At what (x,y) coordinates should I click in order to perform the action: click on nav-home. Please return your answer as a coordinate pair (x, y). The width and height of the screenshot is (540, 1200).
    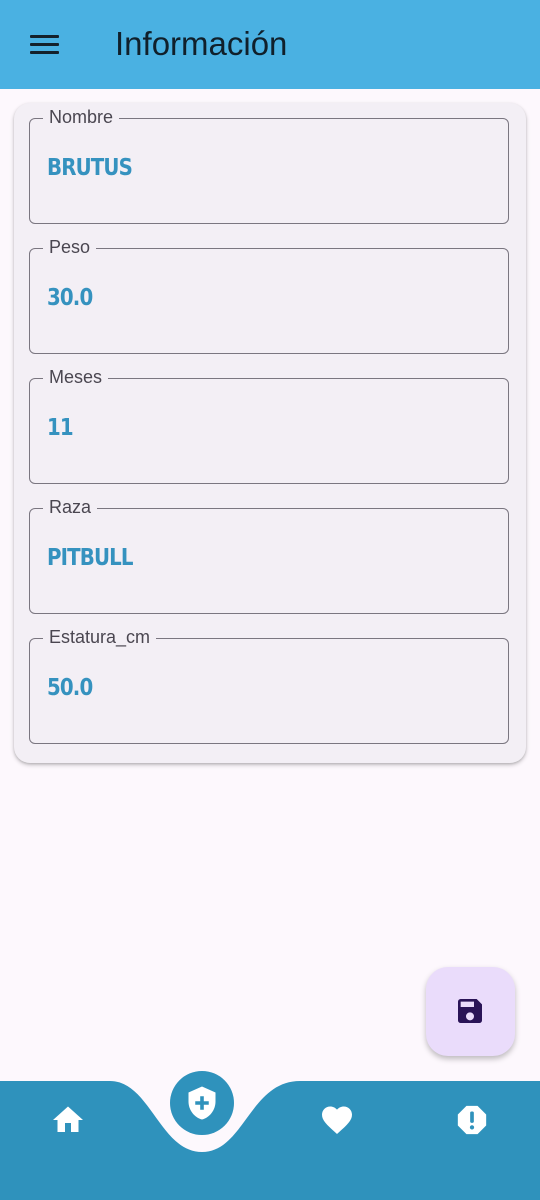
    Looking at the image, I should click on (68, 1120).